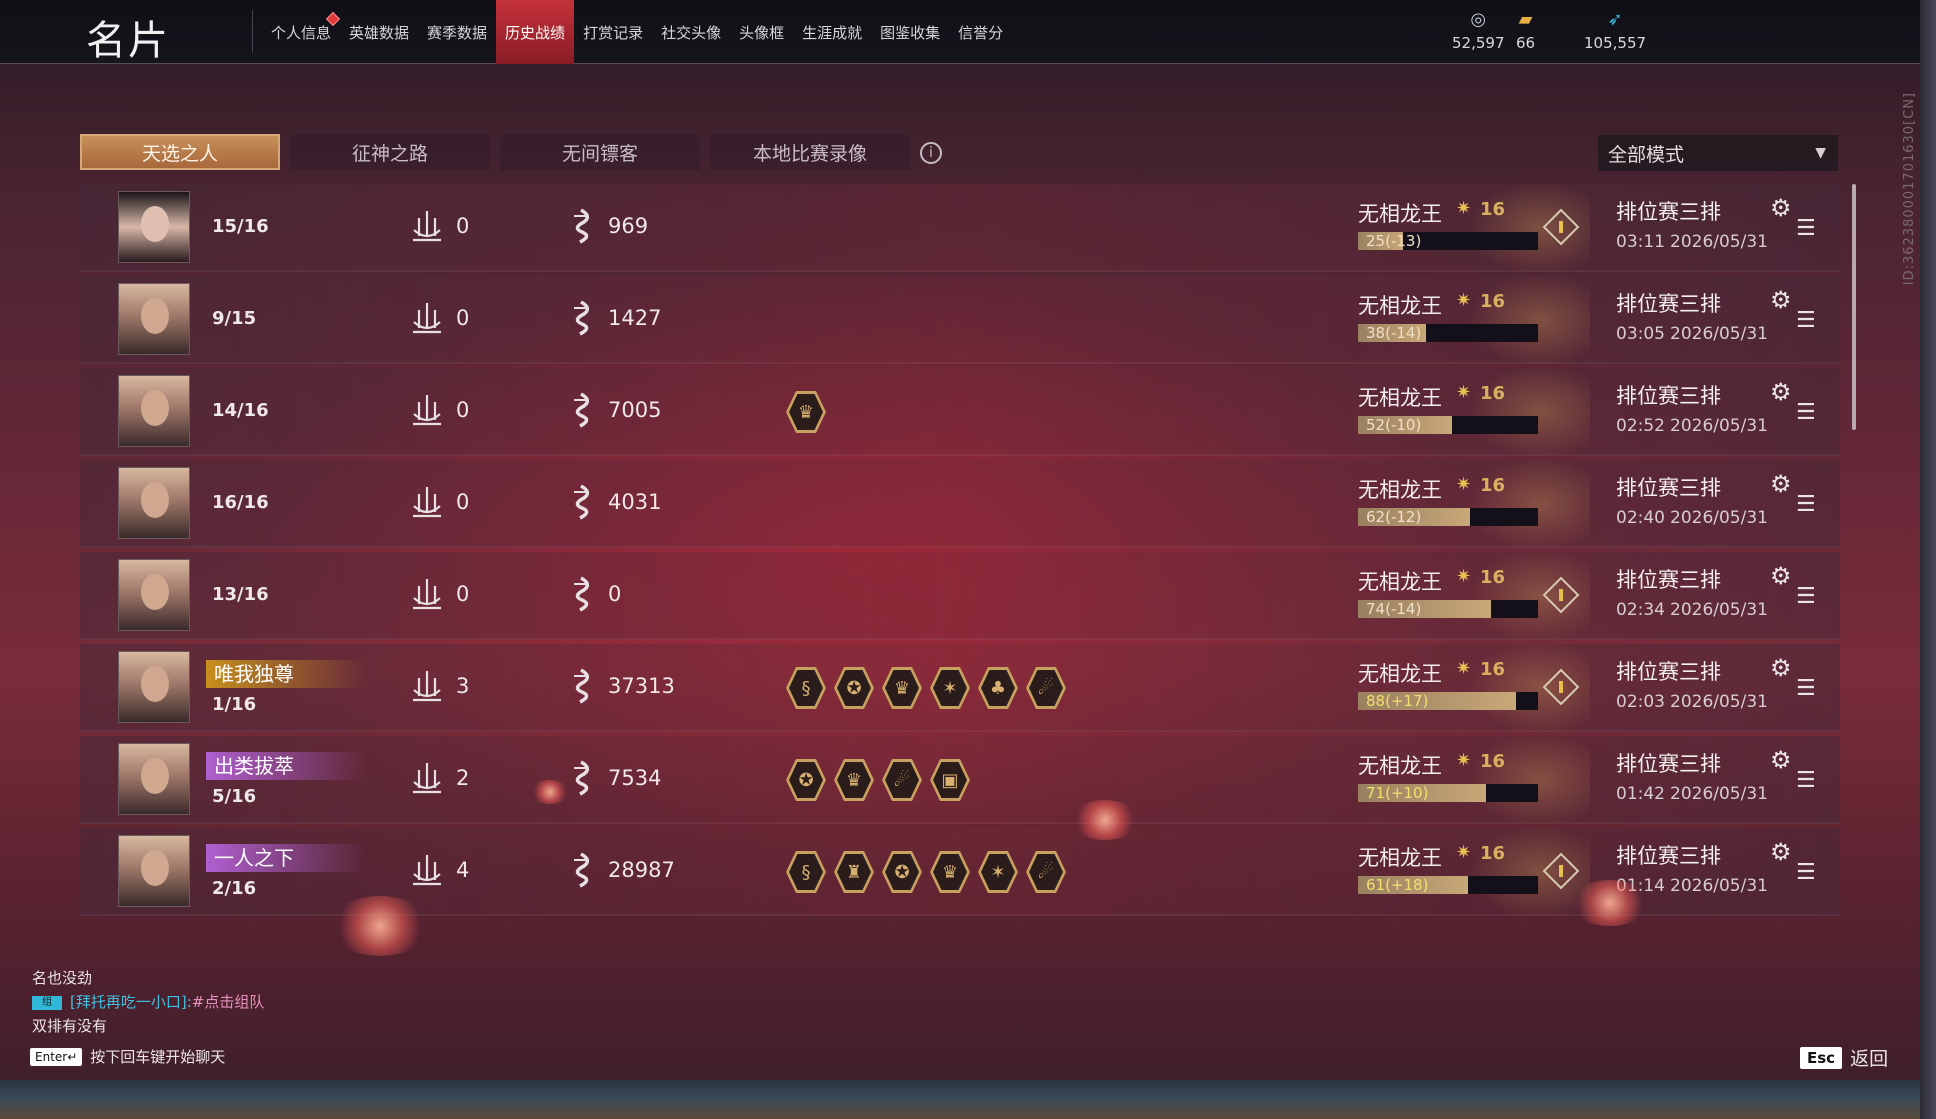 This screenshot has height=1119, width=1936. I want to click on match-date: 2026/05/31, so click(1719, 518).